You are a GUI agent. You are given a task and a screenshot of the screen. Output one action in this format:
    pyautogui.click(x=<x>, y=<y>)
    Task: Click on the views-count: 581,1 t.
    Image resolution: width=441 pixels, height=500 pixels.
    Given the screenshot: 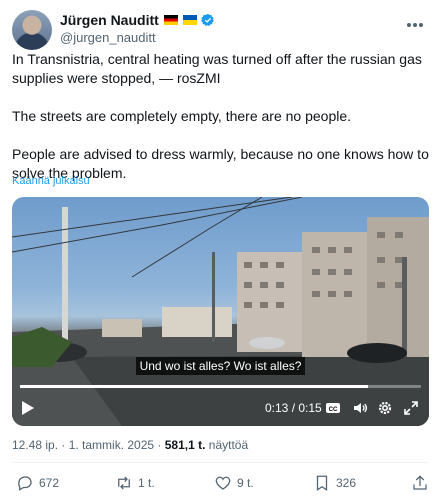 What is the action you would take?
    pyautogui.click(x=185, y=445)
    